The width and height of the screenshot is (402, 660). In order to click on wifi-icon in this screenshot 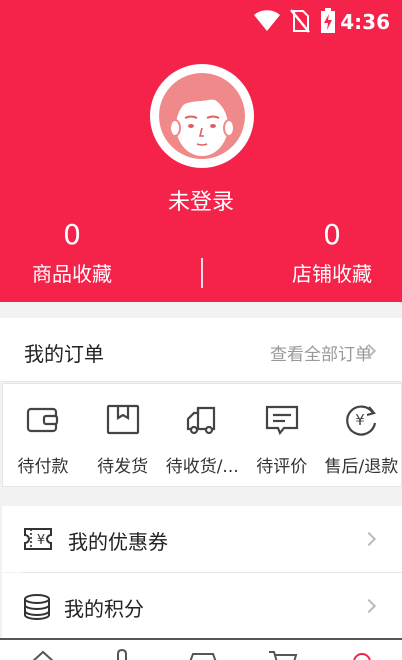, I will do `click(267, 20)`.